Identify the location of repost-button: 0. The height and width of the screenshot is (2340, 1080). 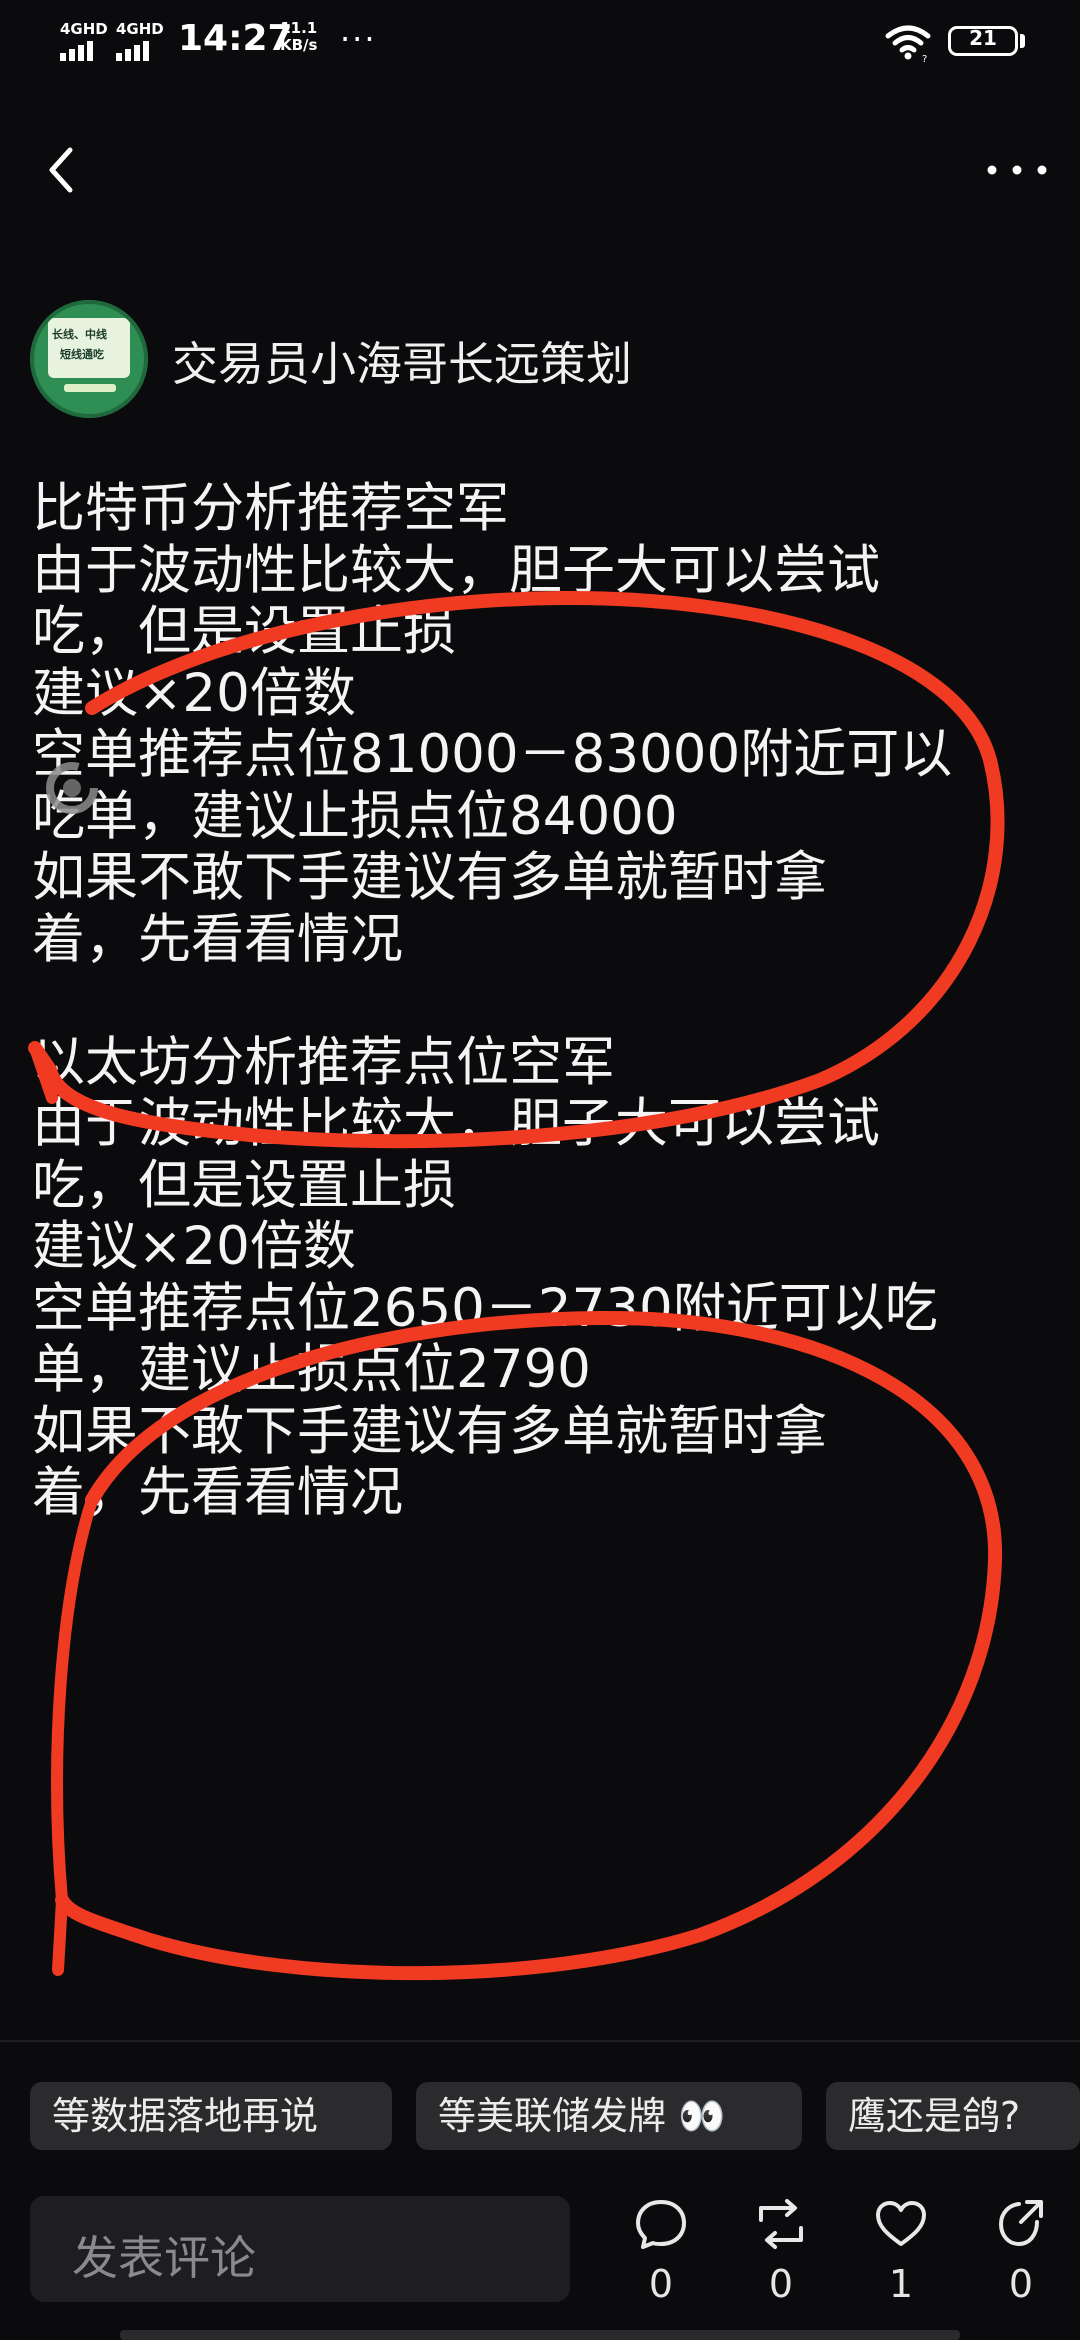
(781, 2261).